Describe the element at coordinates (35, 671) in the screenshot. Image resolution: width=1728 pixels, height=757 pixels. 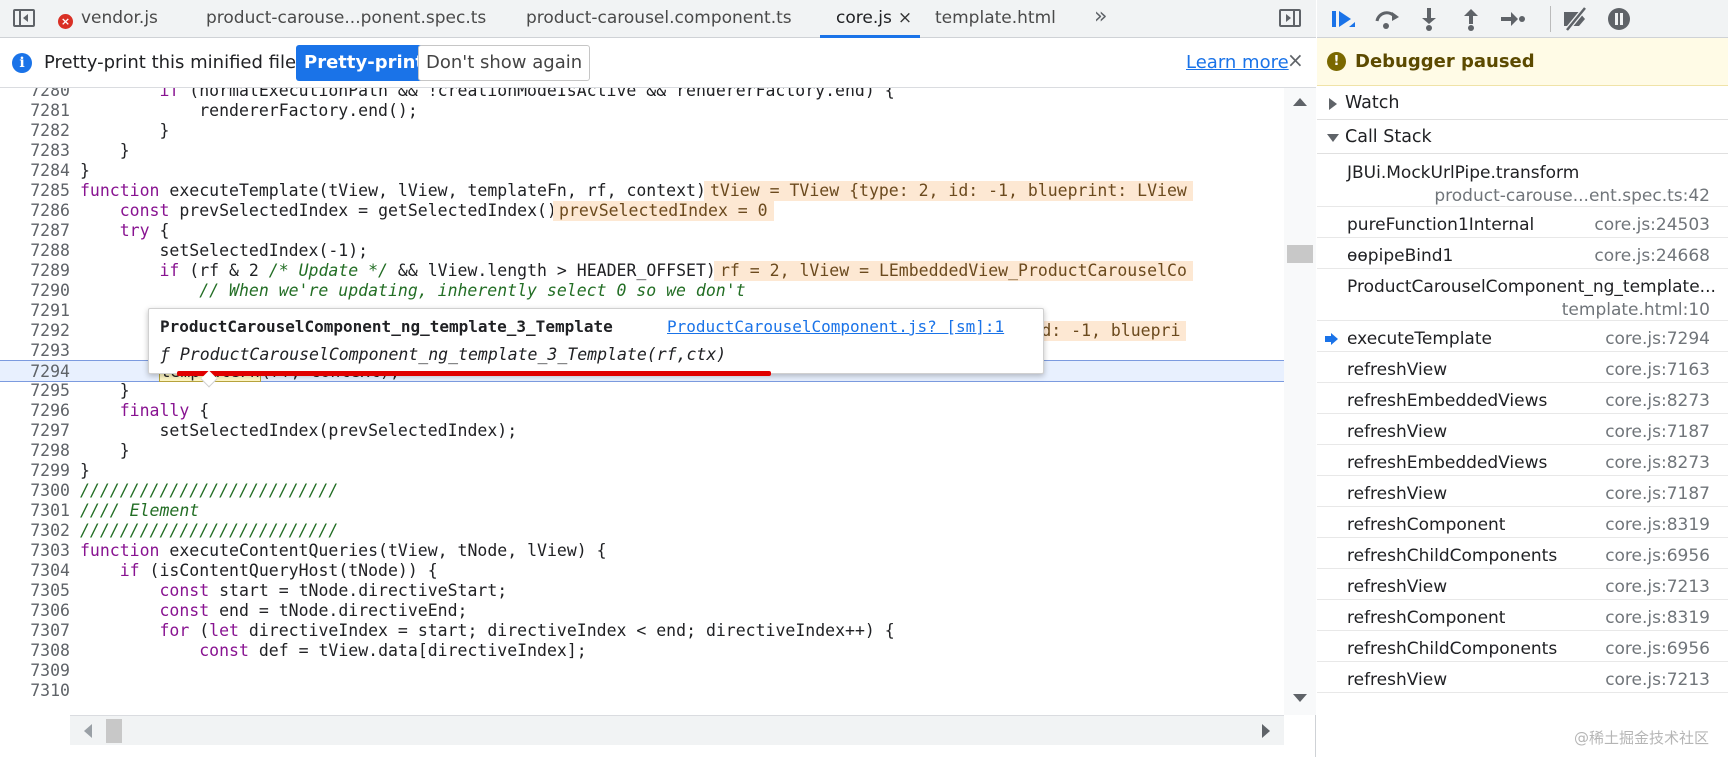
I see `line-number: 7309` at that location.